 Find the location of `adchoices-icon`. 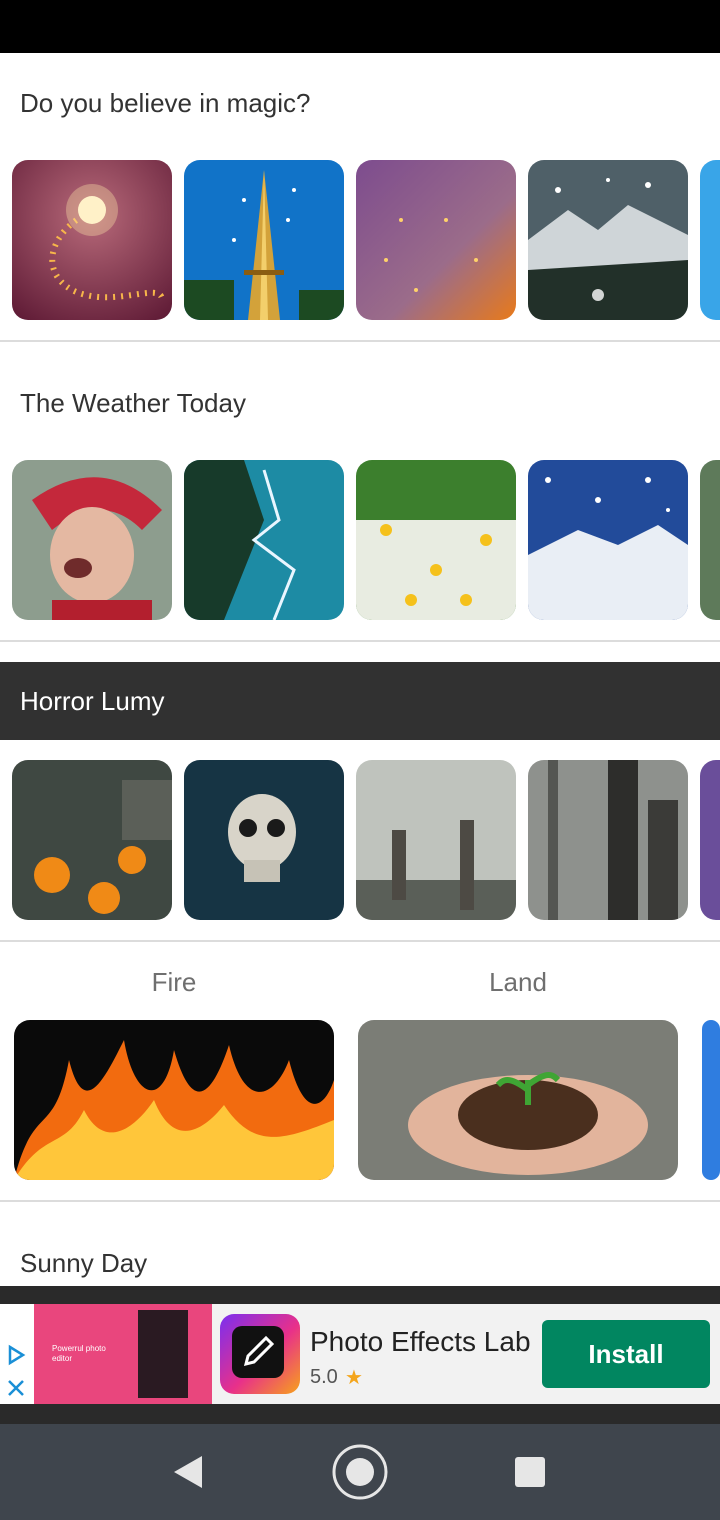

adchoices-icon is located at coordinates (16, 1355).